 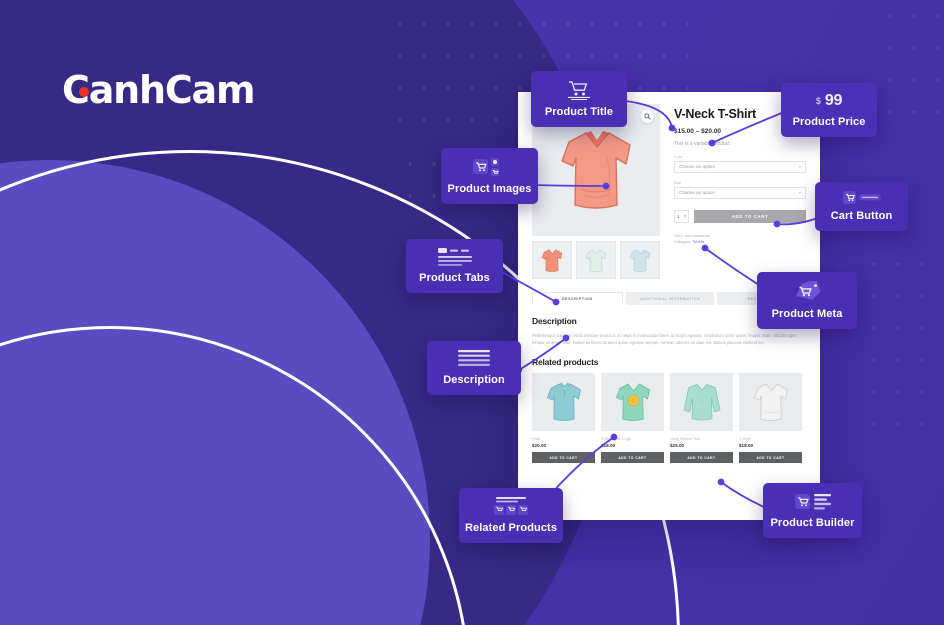 I want to click on add-to-cart-button: ADD TO CART, so click(x=750, y=216).